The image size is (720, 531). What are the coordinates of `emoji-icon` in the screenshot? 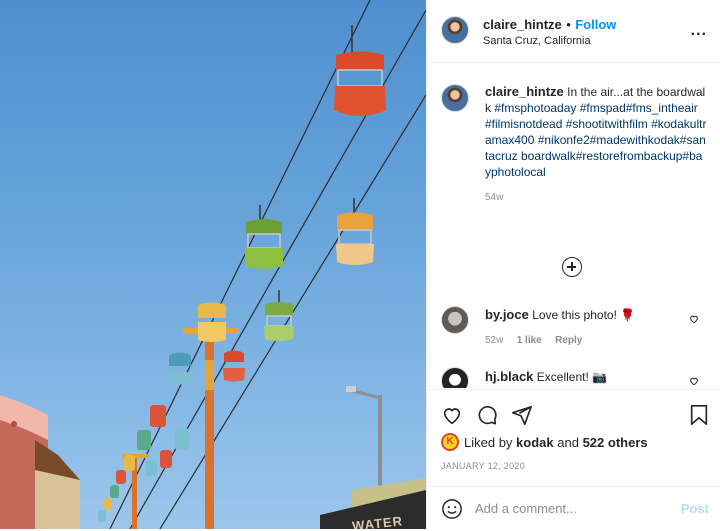 It's located at (452, 509).